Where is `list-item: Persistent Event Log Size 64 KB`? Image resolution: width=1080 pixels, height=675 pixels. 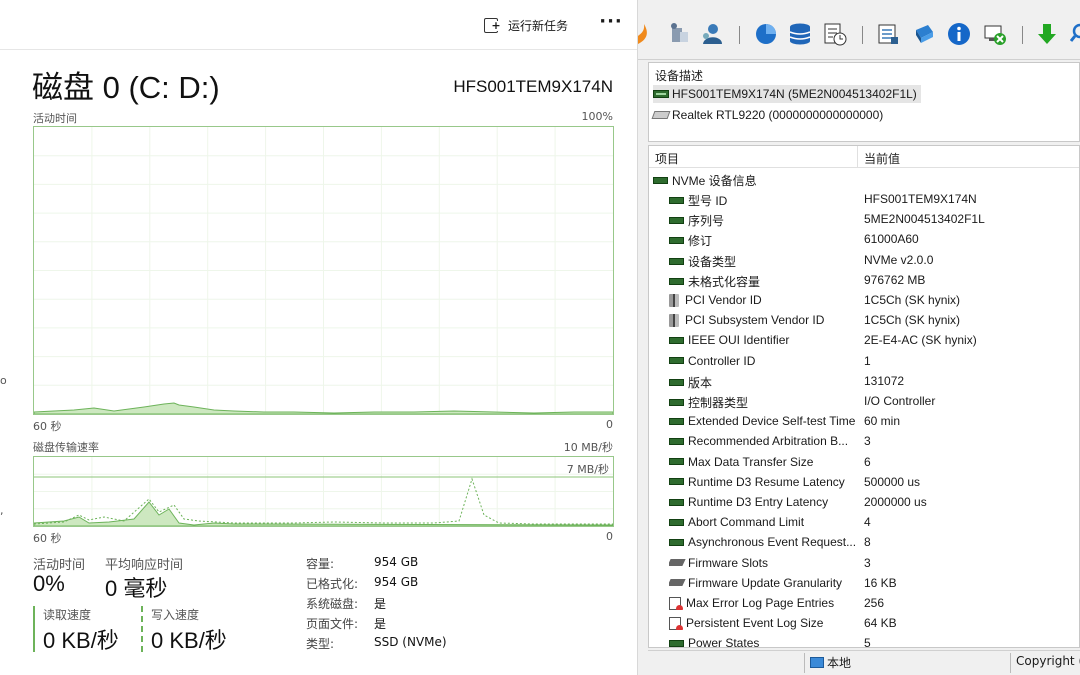
list-item: Persistent Event Log Size 64 KB is located at coordinates (864, 623).